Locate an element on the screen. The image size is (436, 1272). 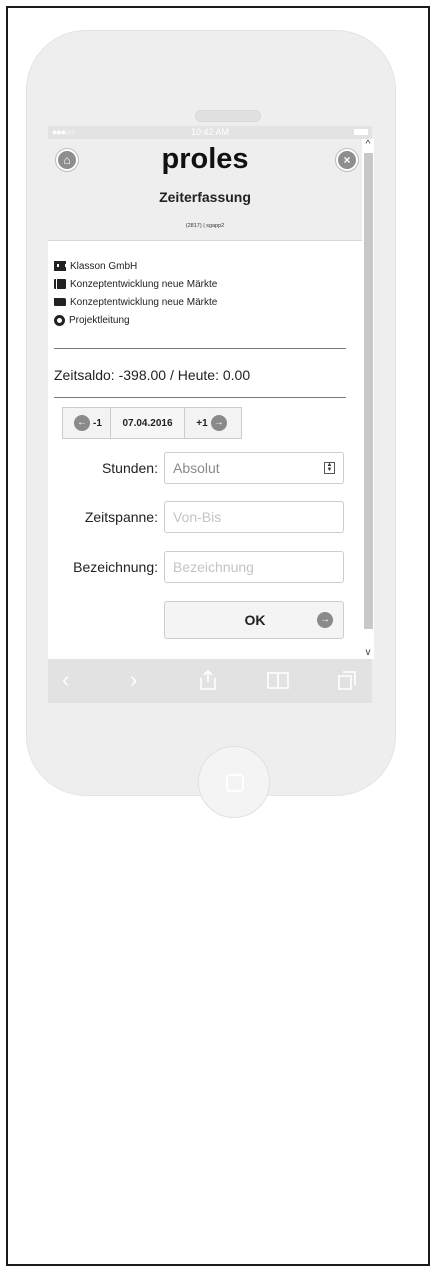
building-icon is located at coordinates (60, 266).